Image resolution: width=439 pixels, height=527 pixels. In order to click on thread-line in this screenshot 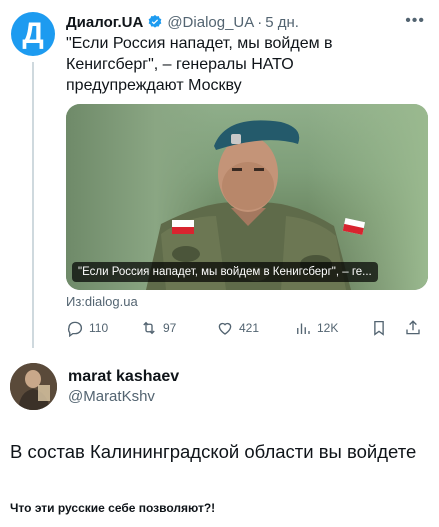, I will do `click(33, 205)`.